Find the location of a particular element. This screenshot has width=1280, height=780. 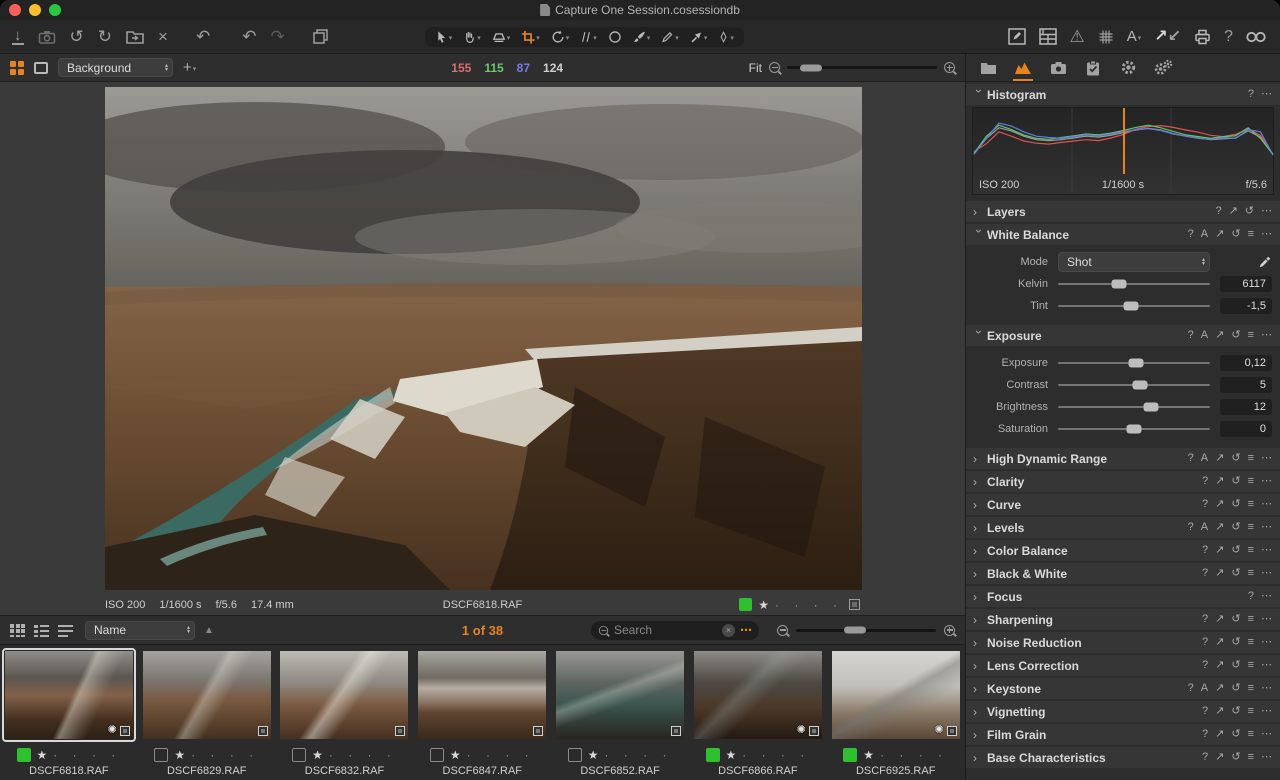

compare-icon is located at coordinates (1256, 37).